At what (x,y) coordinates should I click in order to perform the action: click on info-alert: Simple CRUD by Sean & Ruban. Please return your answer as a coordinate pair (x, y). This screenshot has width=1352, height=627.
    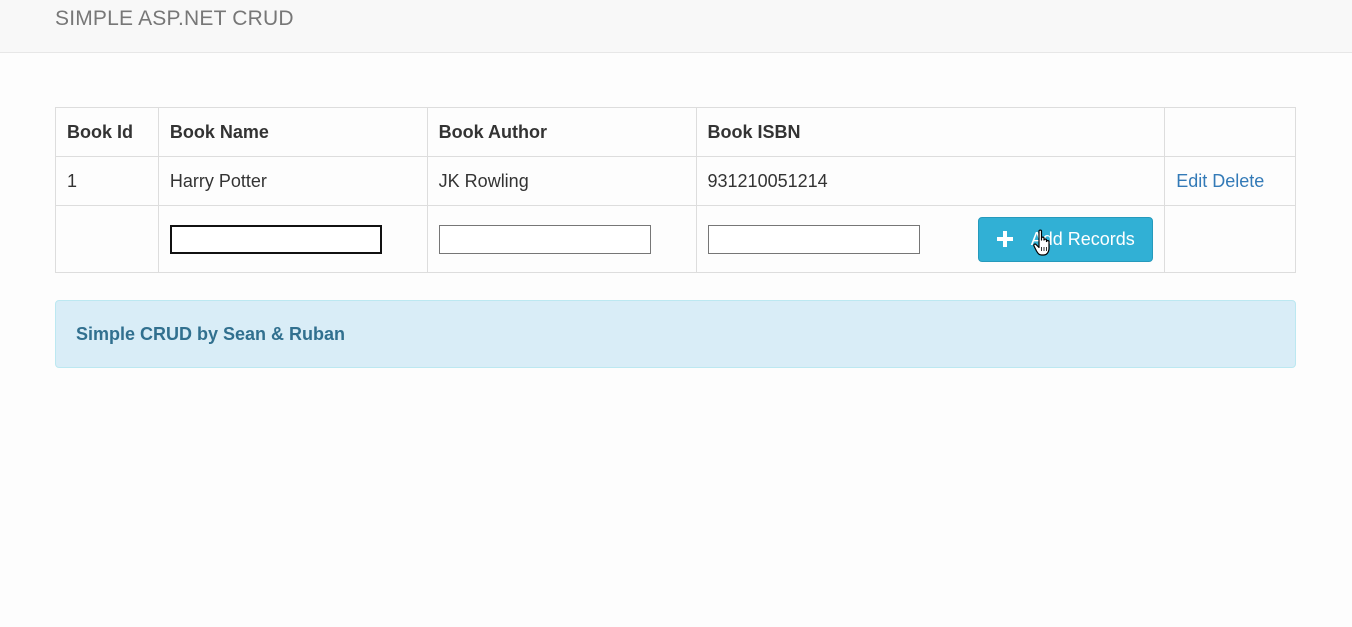
    Looking at the image, I should click on (675, 334).